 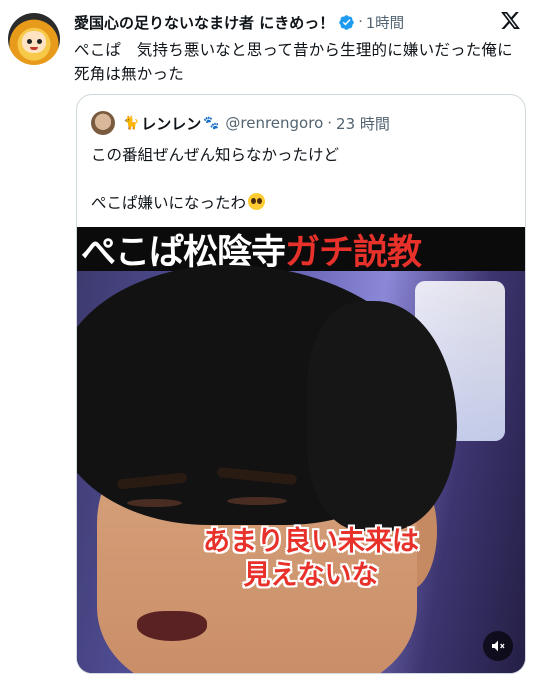 What do you see at coordinates (211, 123) in the screenshot?
I see `paw-emoji-icon: 🐾` at bounding box center [211, 123].